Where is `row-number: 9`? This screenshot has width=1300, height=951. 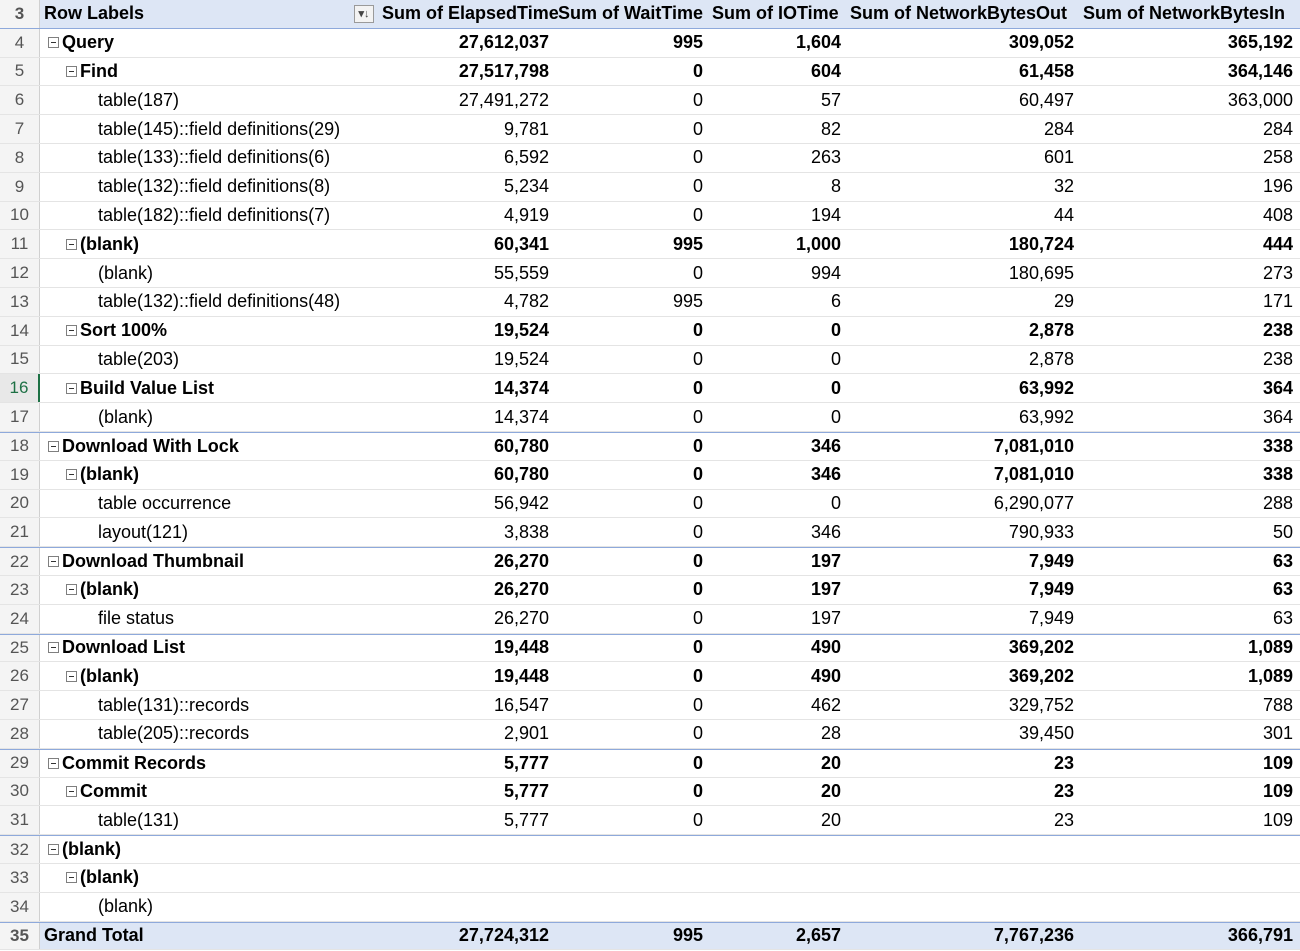
row-number: 9 is located at coordinates (20, 186).